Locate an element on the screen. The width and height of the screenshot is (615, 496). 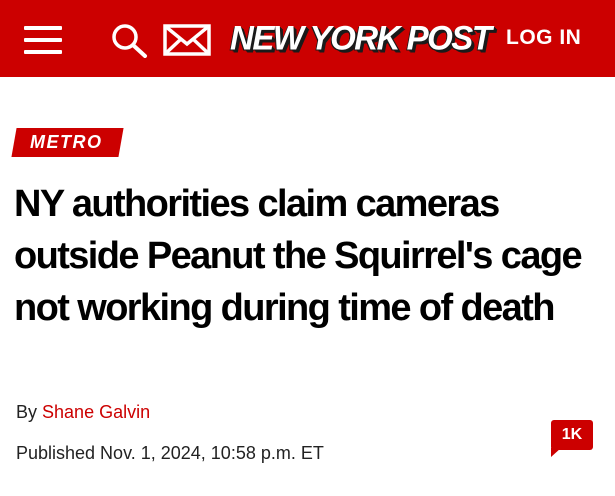
hamburger-icon is located at coordinates (43, 40).